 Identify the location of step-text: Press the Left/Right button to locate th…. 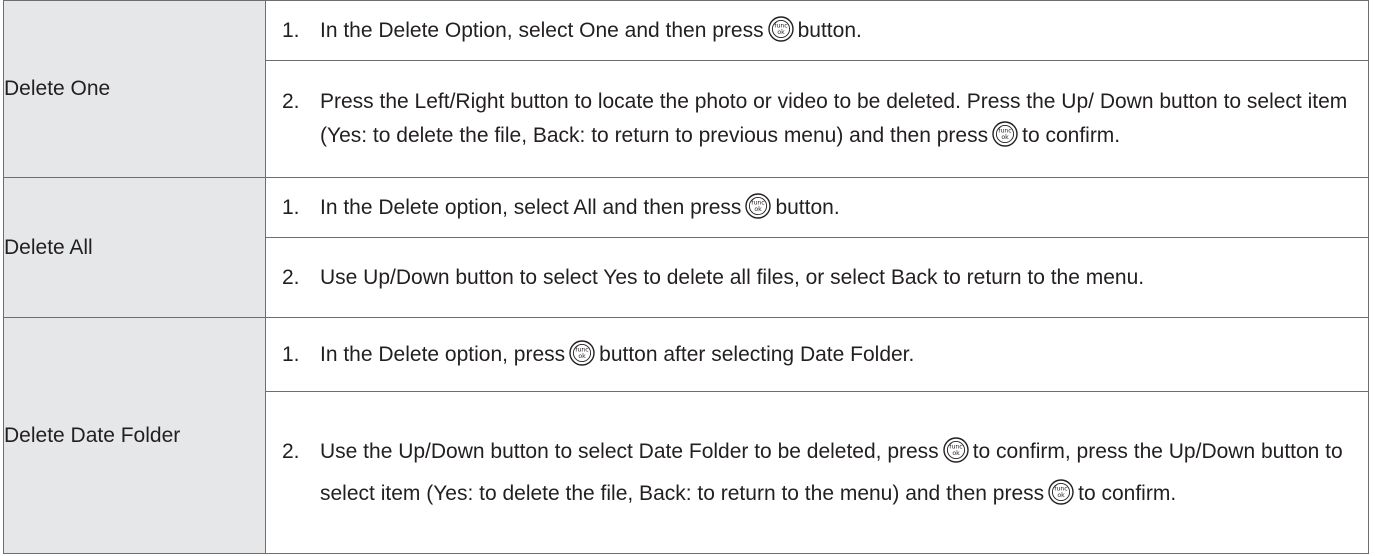
(834, 119).